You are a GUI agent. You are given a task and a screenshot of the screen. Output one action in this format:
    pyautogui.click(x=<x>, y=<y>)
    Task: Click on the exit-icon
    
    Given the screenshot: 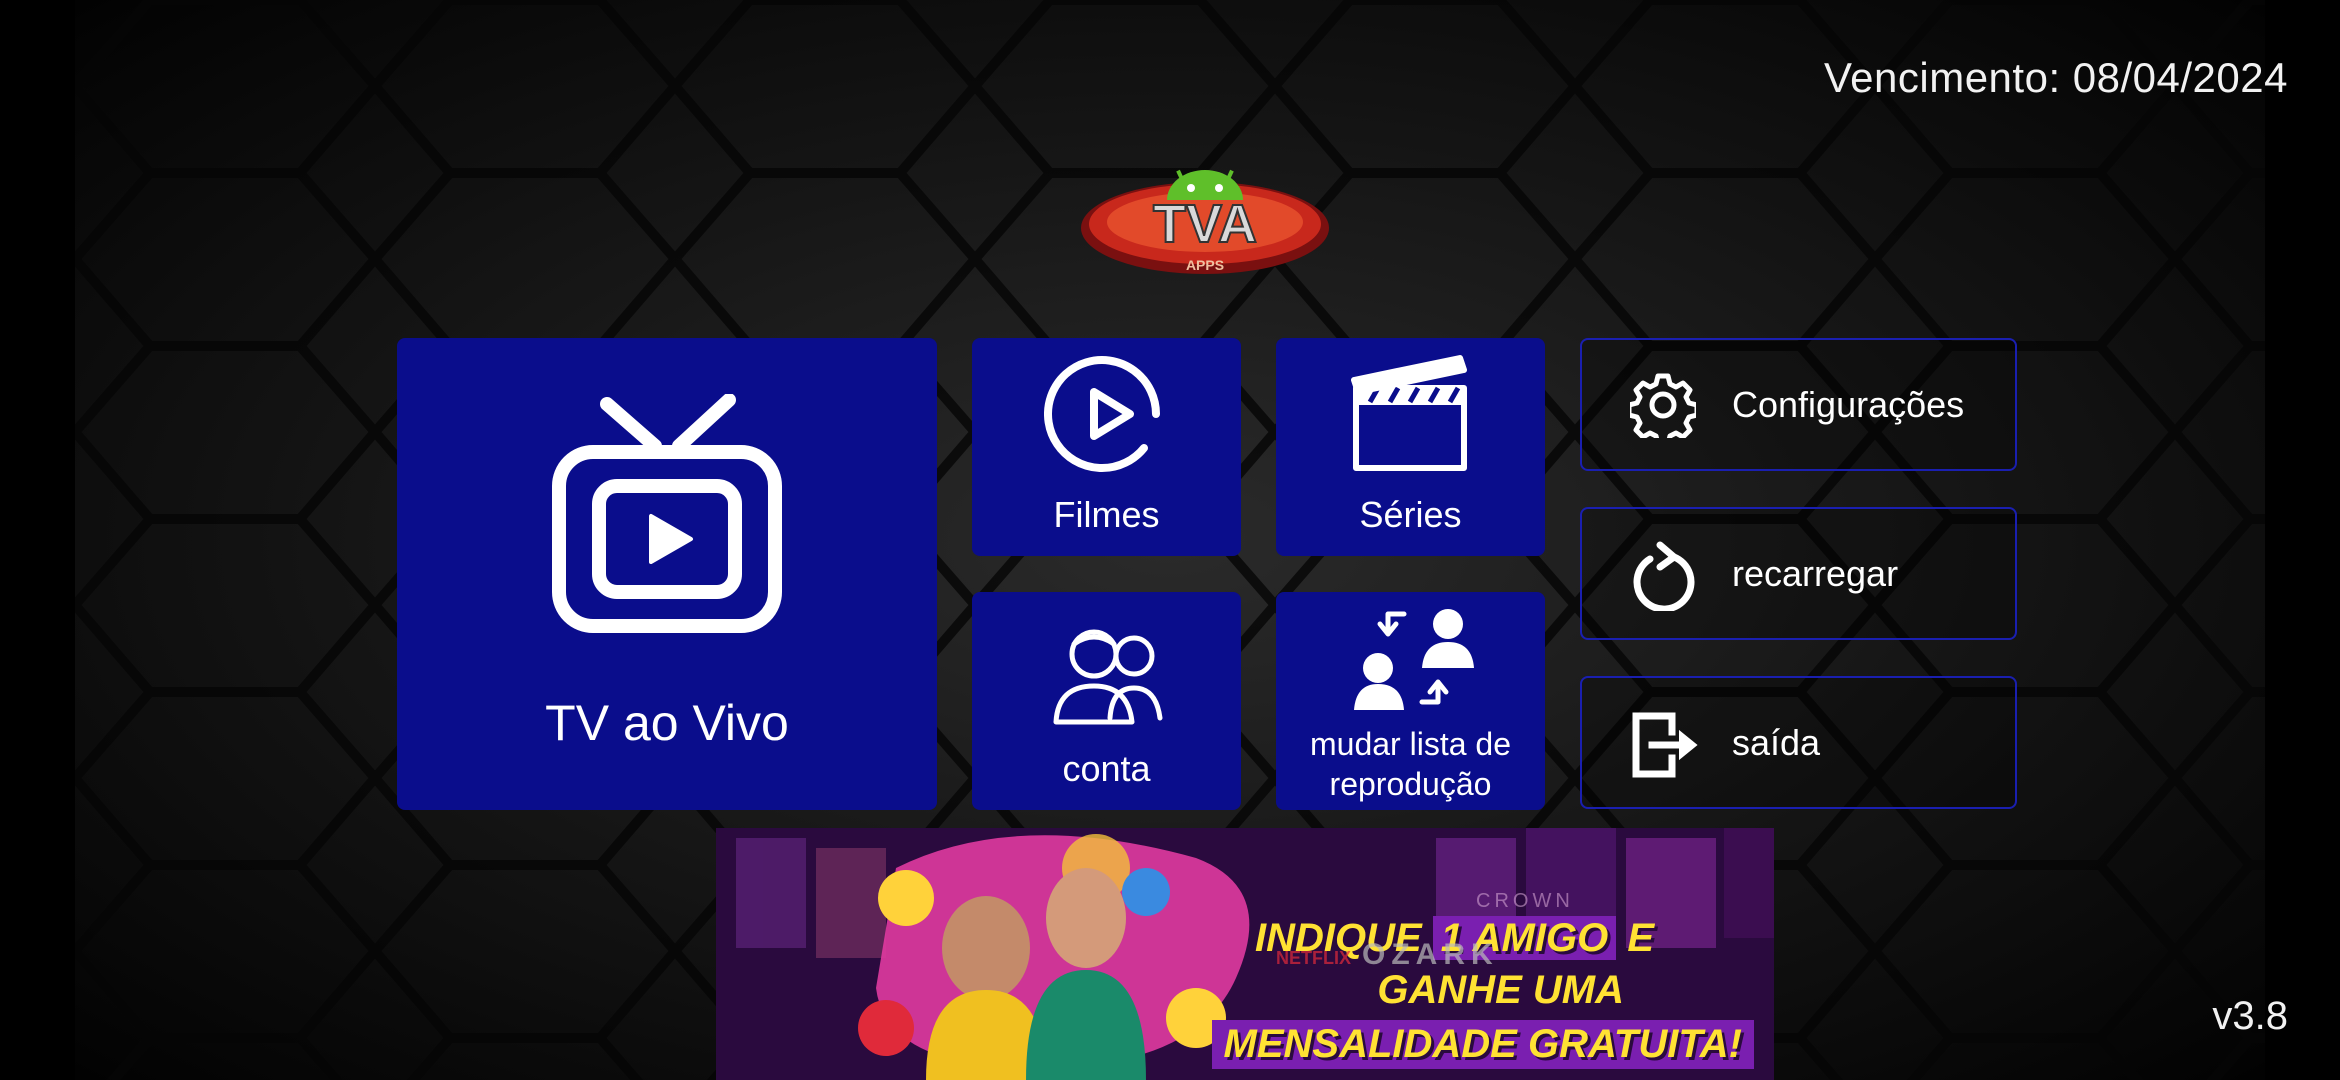 What is the action you would take?
    pyautogui.click(x=1665, y=745)
    